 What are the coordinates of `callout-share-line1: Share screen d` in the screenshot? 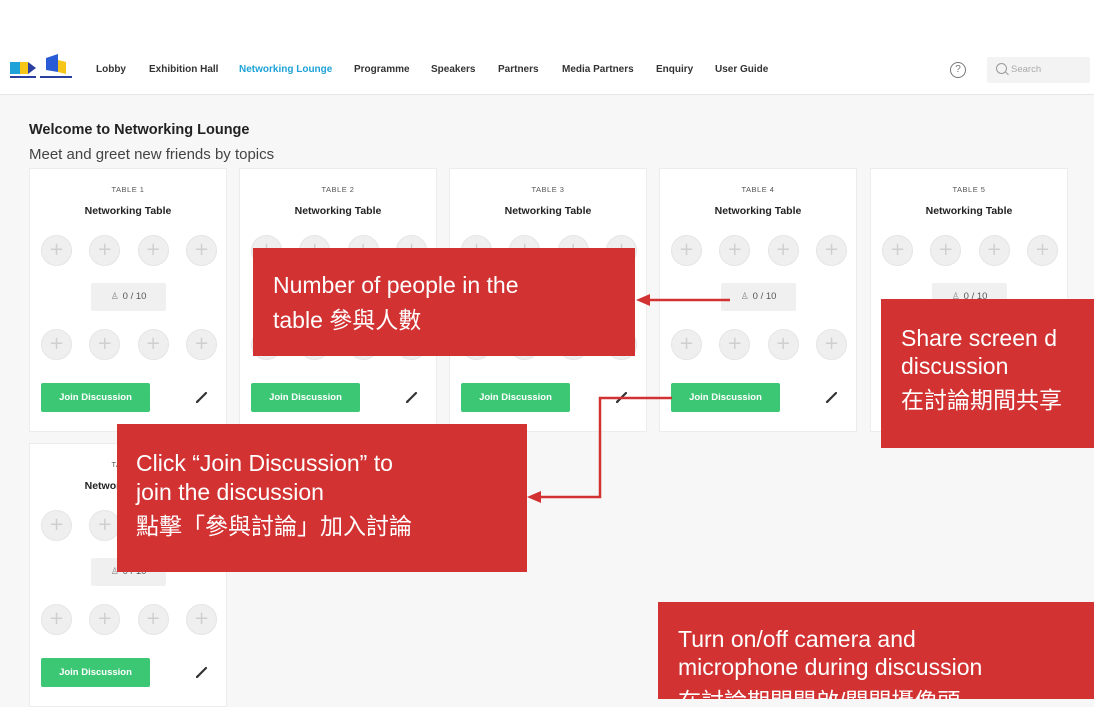 It's located at (979, 338).